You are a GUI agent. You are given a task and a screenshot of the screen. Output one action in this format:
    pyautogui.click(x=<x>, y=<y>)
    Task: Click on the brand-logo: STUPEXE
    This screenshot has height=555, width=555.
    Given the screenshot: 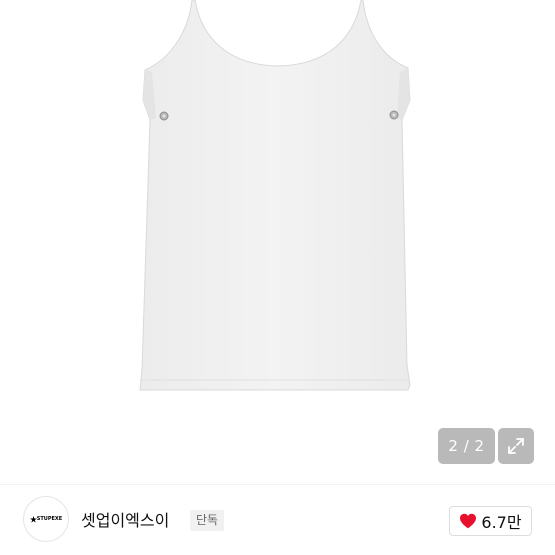 What is the action you would take?
    pyautogui.click(x=46, y=519)
    